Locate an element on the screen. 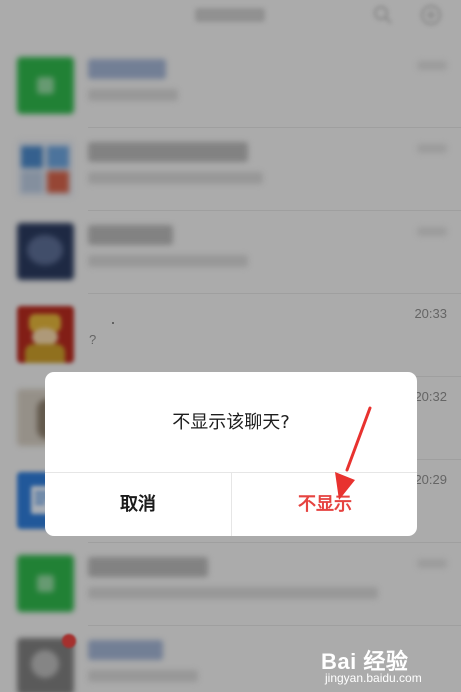  watermark-url: jingyan.baidu.com is located at coordinates (373, 678).